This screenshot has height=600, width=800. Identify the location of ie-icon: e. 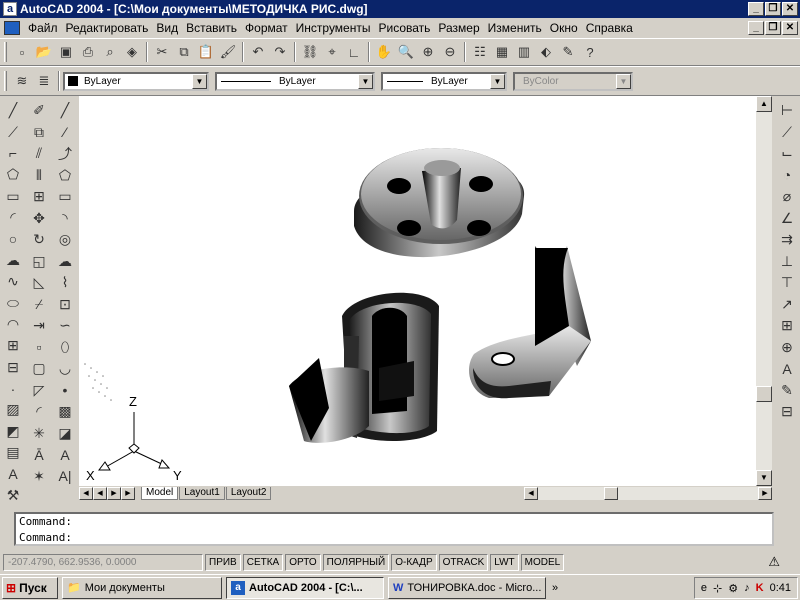
(704, 588).